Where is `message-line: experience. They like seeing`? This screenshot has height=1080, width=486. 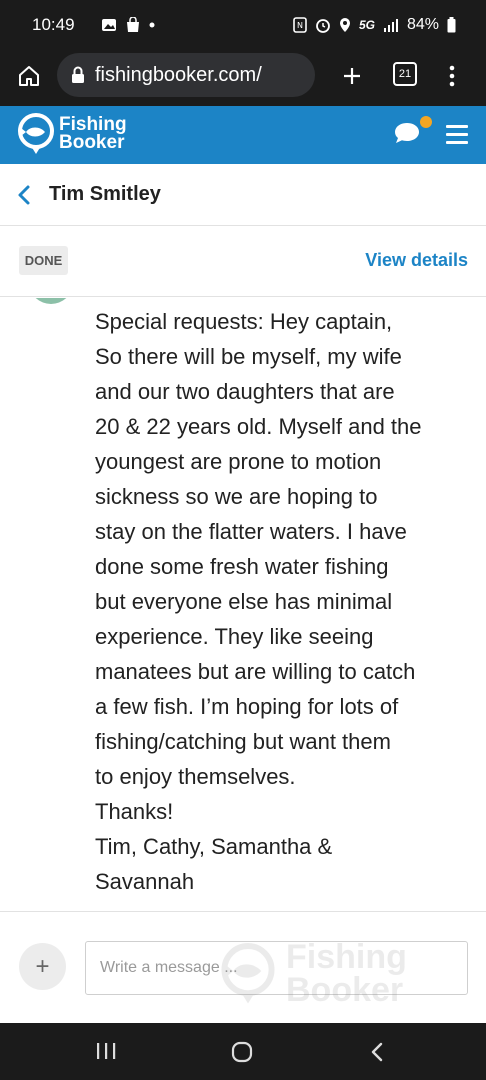 message-line: experience. They like seeing is located at coordinates (234, 636).